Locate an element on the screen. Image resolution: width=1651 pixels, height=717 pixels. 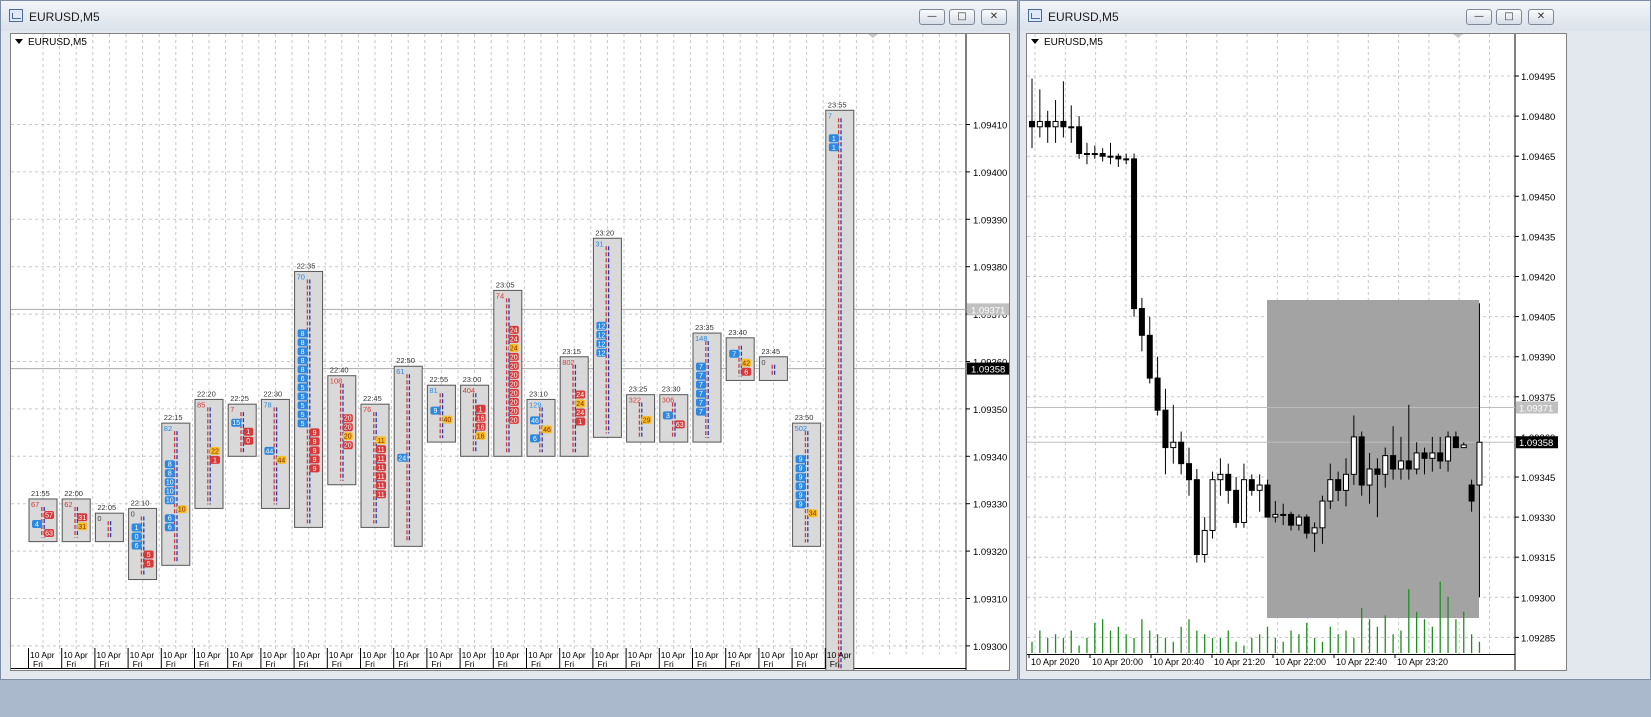
footprint-cluster: 23:25 322 29 is located at coordinates (641, 414).